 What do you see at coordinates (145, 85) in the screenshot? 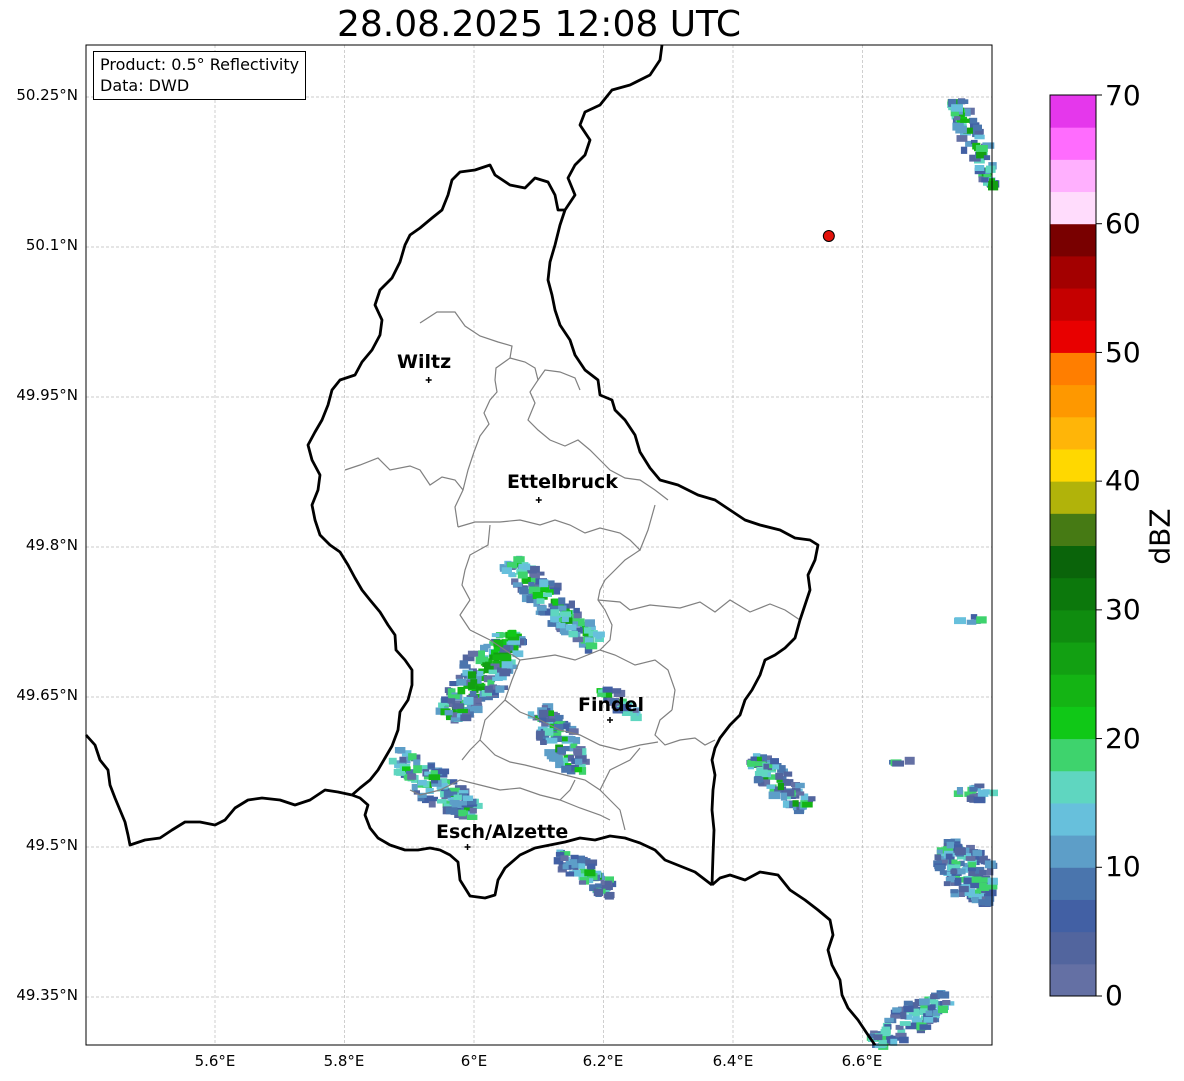
I see `data-source-label: Data: DWD` at bounding box center [145, 85].